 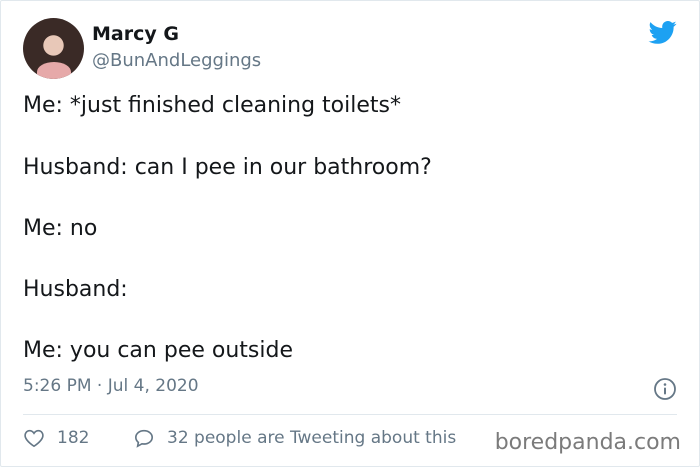 What do you see at coordinates (587, 442) in the screenshot?
I see `watermark: boredpanda.com` at bounding box center [587, 442].